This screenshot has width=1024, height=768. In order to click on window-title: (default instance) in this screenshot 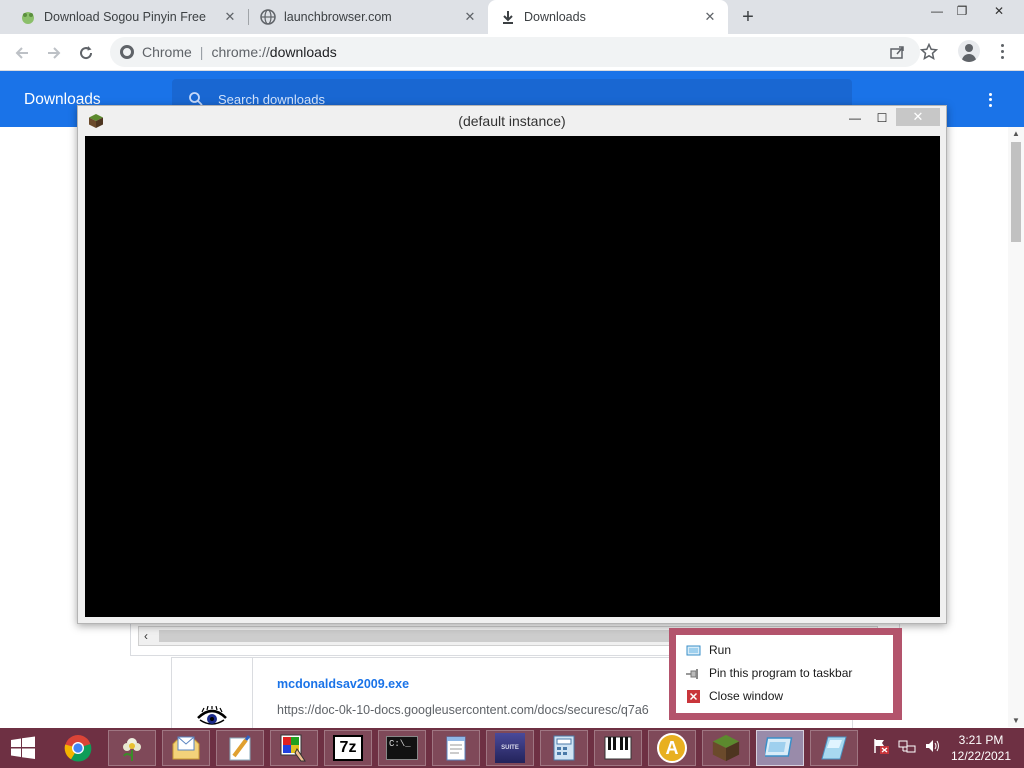, I will do `click(512, 121)`.